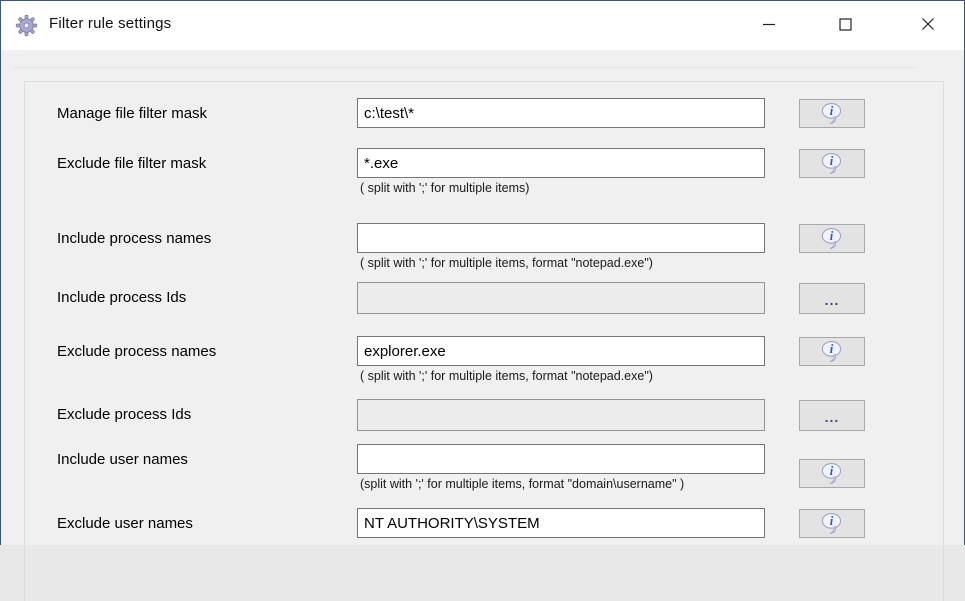  Describe the element at coordinates (124, 414) in the screenshot. I see `field-label: Exclude process Ids` at that location.